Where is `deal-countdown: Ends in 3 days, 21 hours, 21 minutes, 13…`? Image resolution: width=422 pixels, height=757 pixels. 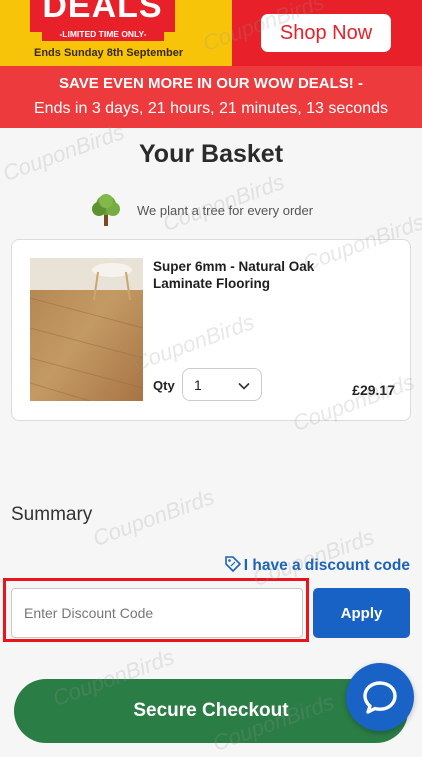
deal-countdown: Ends in 3 days, 21 hours, 21 minutes, 13… is located at coordinates (211, 108).